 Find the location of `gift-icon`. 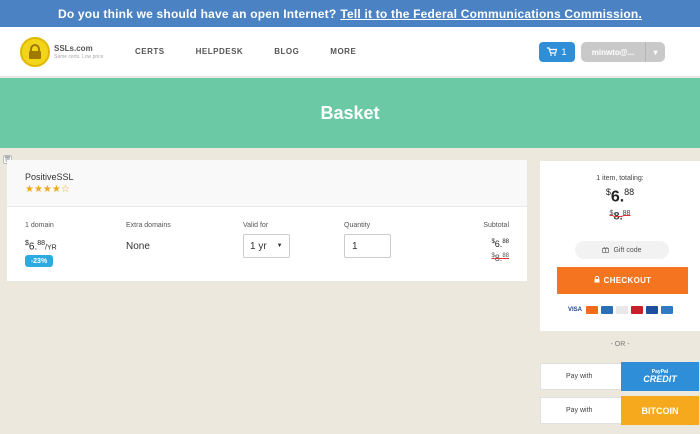

gift-icon is located at coordinates (606, 250).